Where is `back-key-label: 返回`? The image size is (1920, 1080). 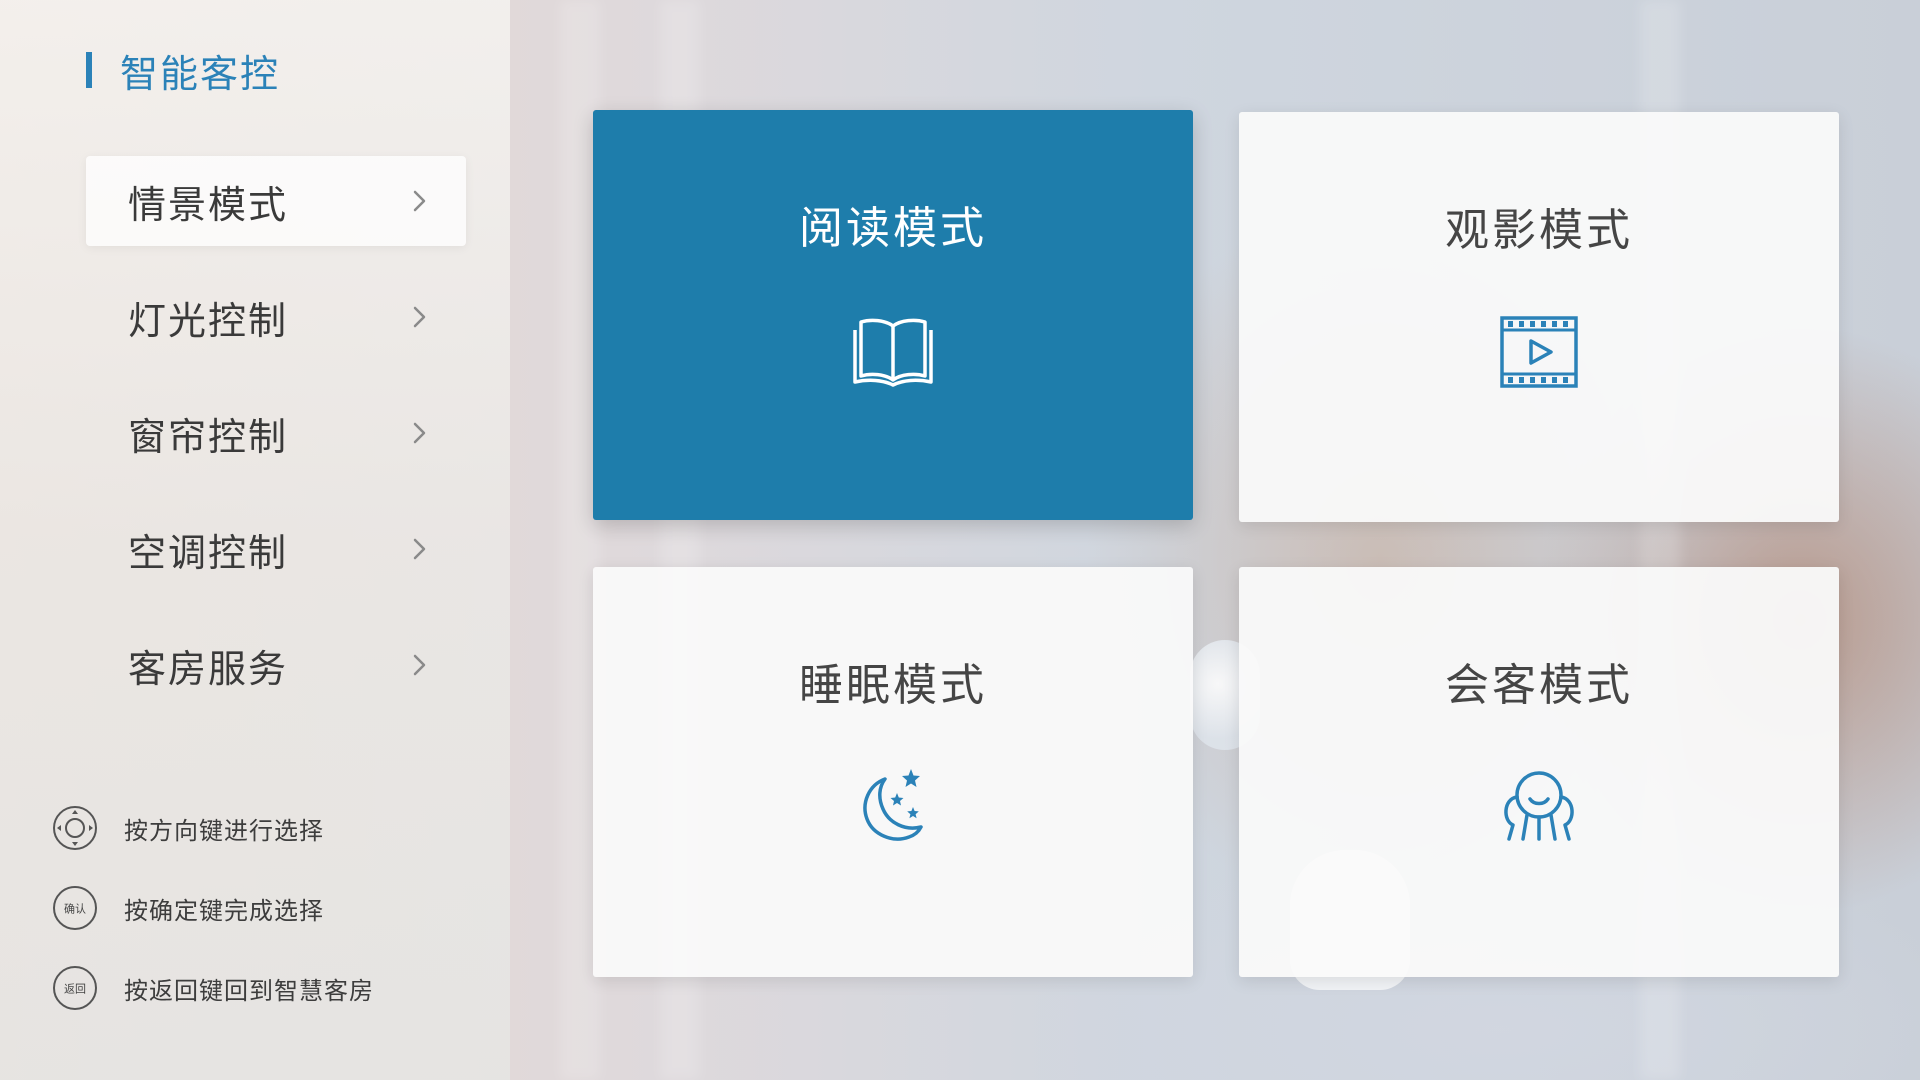
back-key-label: 返回 is located at coordinates (75, 989).